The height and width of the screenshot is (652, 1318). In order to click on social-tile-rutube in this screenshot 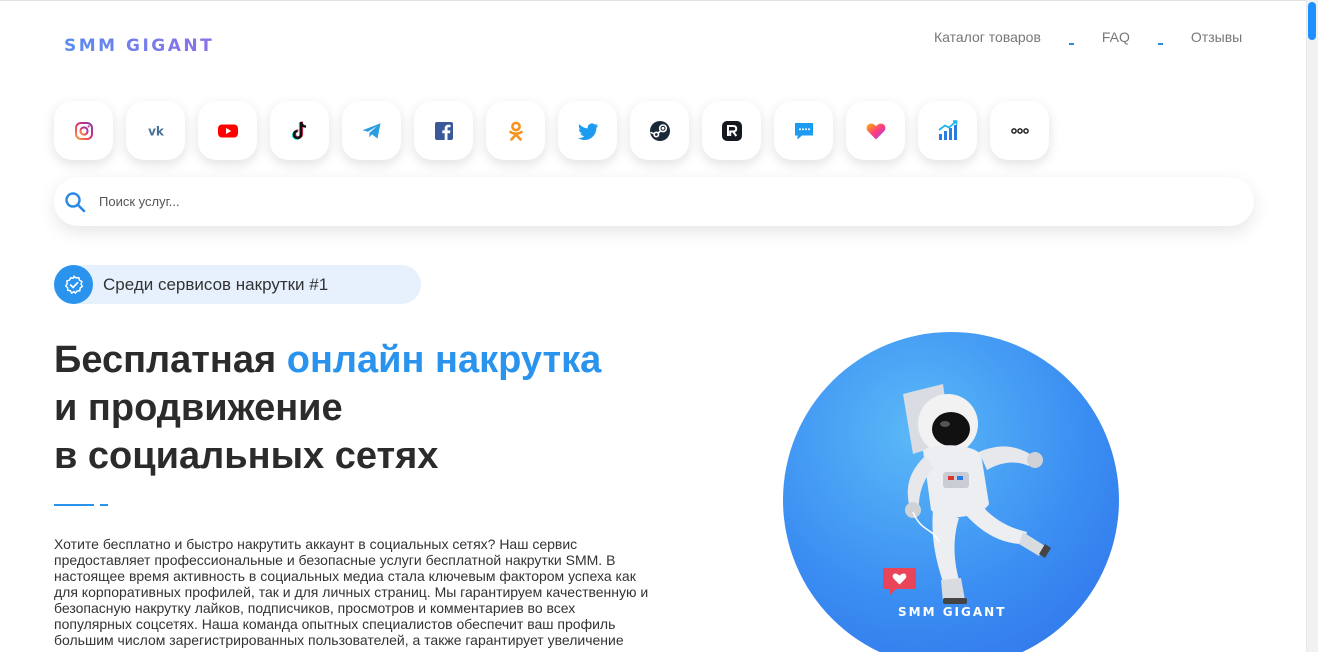, I will do `click(731, 130)`.